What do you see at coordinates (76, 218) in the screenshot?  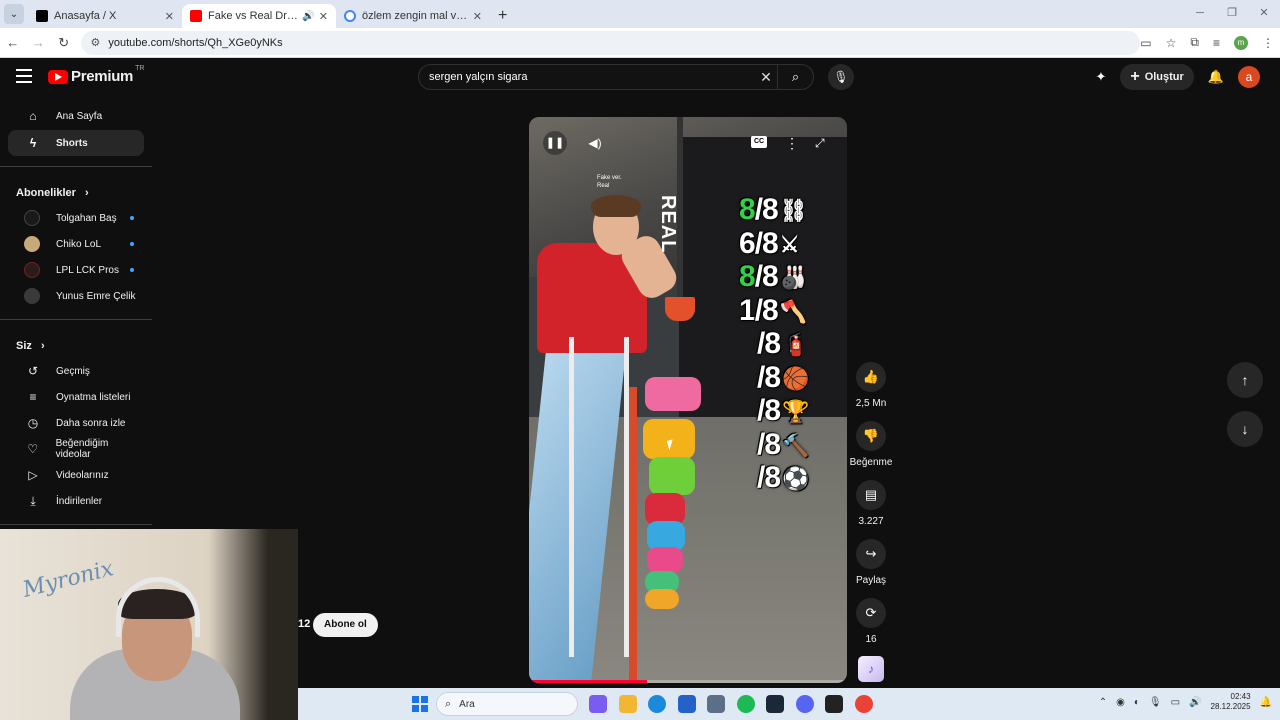 I see `subscription-item: Tolgahan Baş` at bounding box center [76, 218].